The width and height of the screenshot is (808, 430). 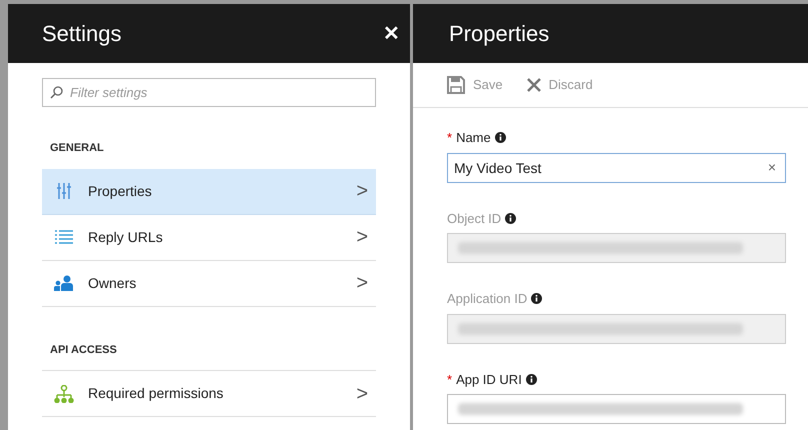 What do you see at coordinates (533, 85) in the screenshot?
I see `close-icon` at bounding box center [533, 85].